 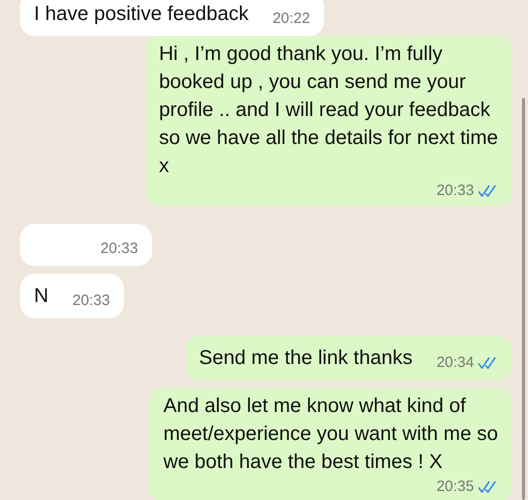 What do you see at coordinates (455, 363) in the screenshot?
I see `message-time: 20:34` at bounding box center [455, 363].